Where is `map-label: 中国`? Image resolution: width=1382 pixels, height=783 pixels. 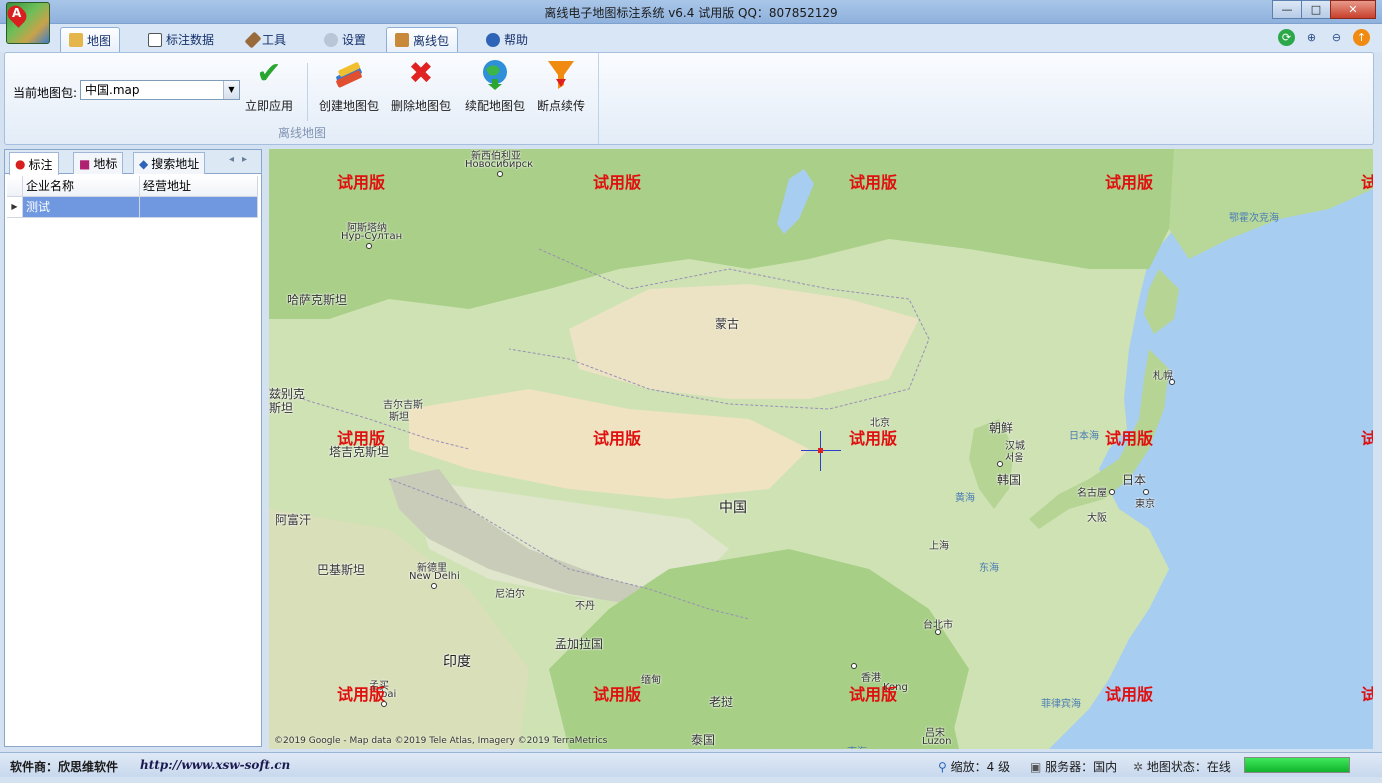
map-label: 中国 is located at coordinates (733, 508).